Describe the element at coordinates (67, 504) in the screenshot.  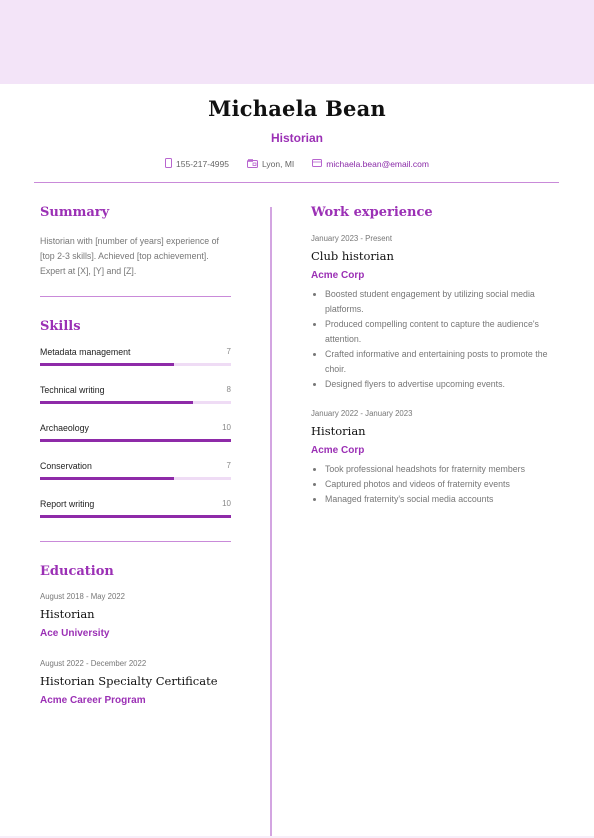
I see `skill-name: Report writing` at that location.